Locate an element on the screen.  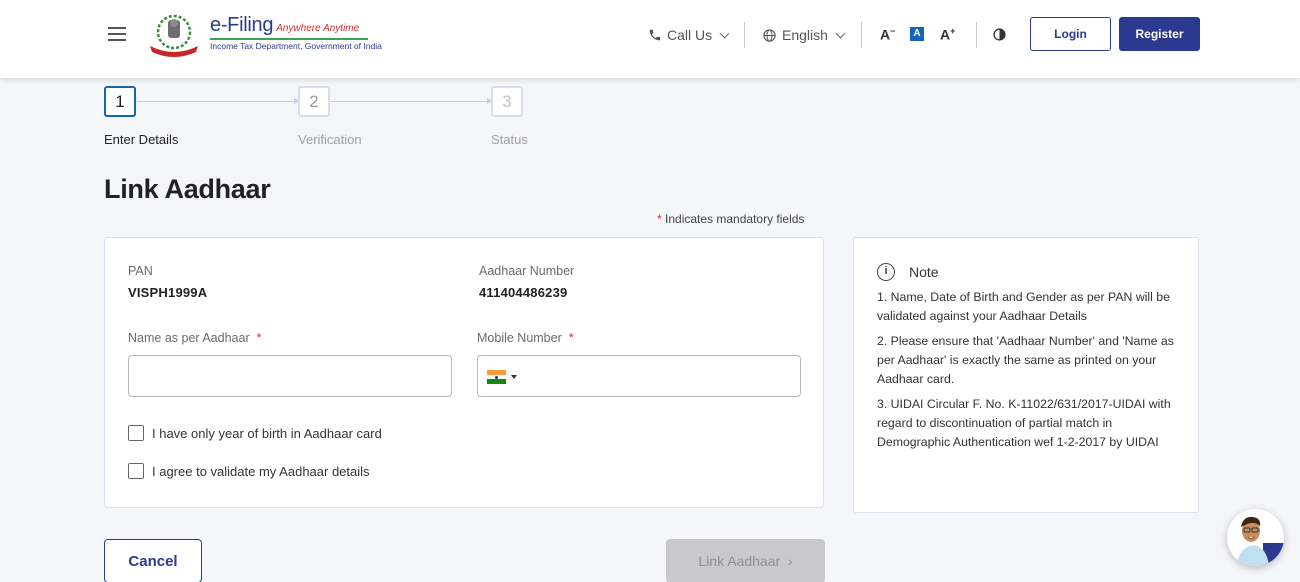
link-aadhaar-button: Link Aadhaar › is located at coordinates (745, 560).